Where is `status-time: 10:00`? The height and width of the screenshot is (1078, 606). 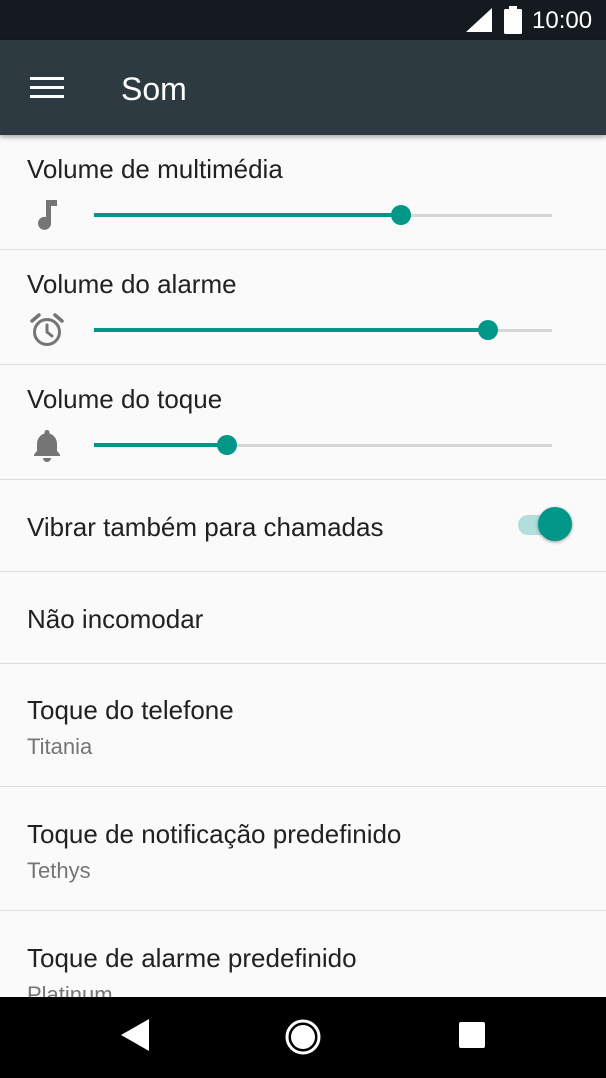 status-time: 10:00 is located at coordinates (562, 20).